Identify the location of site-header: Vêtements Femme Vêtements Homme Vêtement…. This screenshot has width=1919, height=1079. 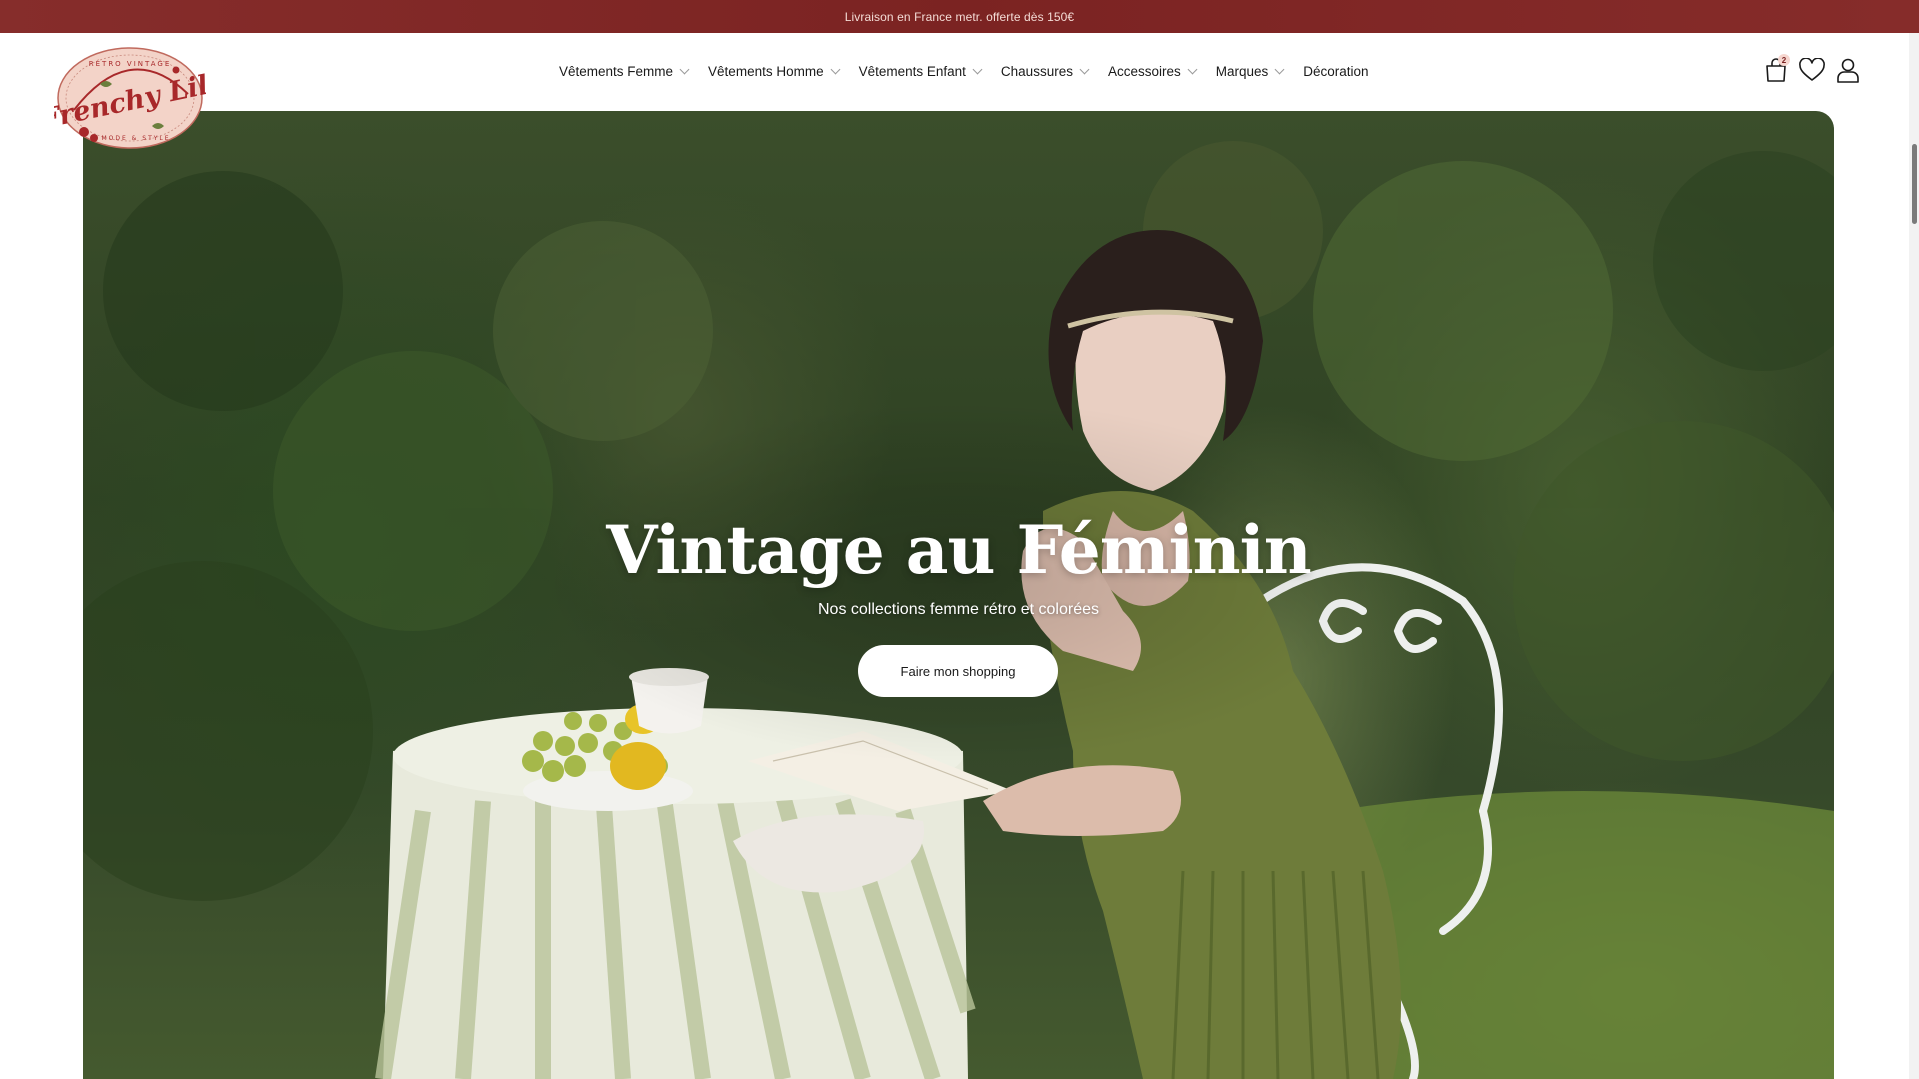
(959, 72).